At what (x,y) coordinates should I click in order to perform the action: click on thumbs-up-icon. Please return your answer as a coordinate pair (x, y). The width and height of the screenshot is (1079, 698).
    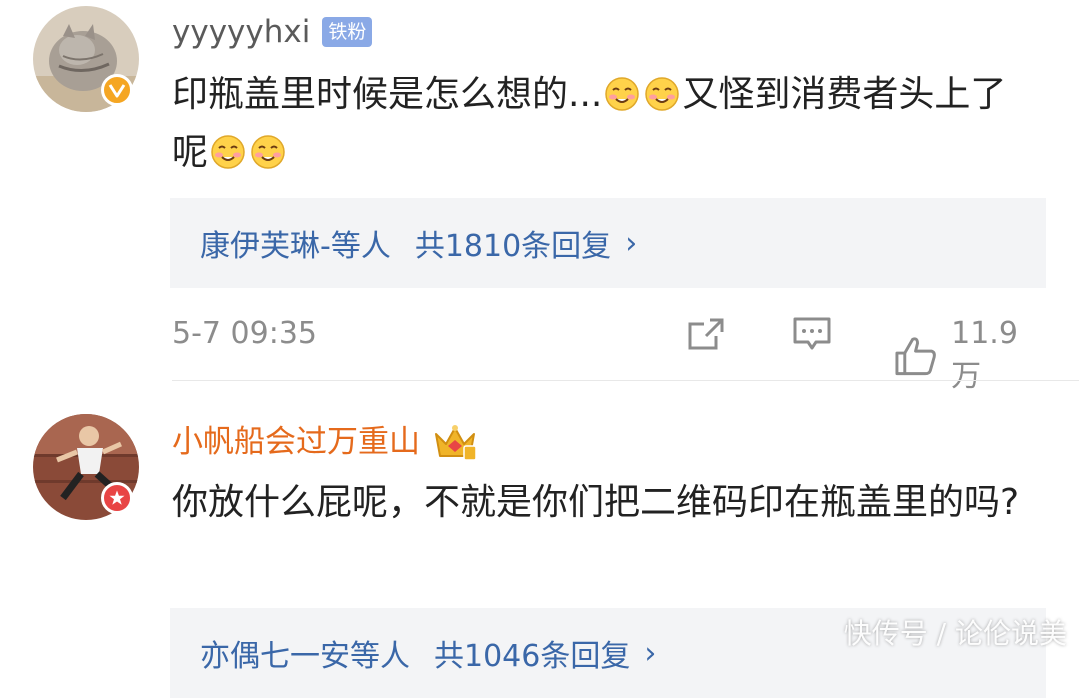
    Looking at the image, I should click on (915, 355).